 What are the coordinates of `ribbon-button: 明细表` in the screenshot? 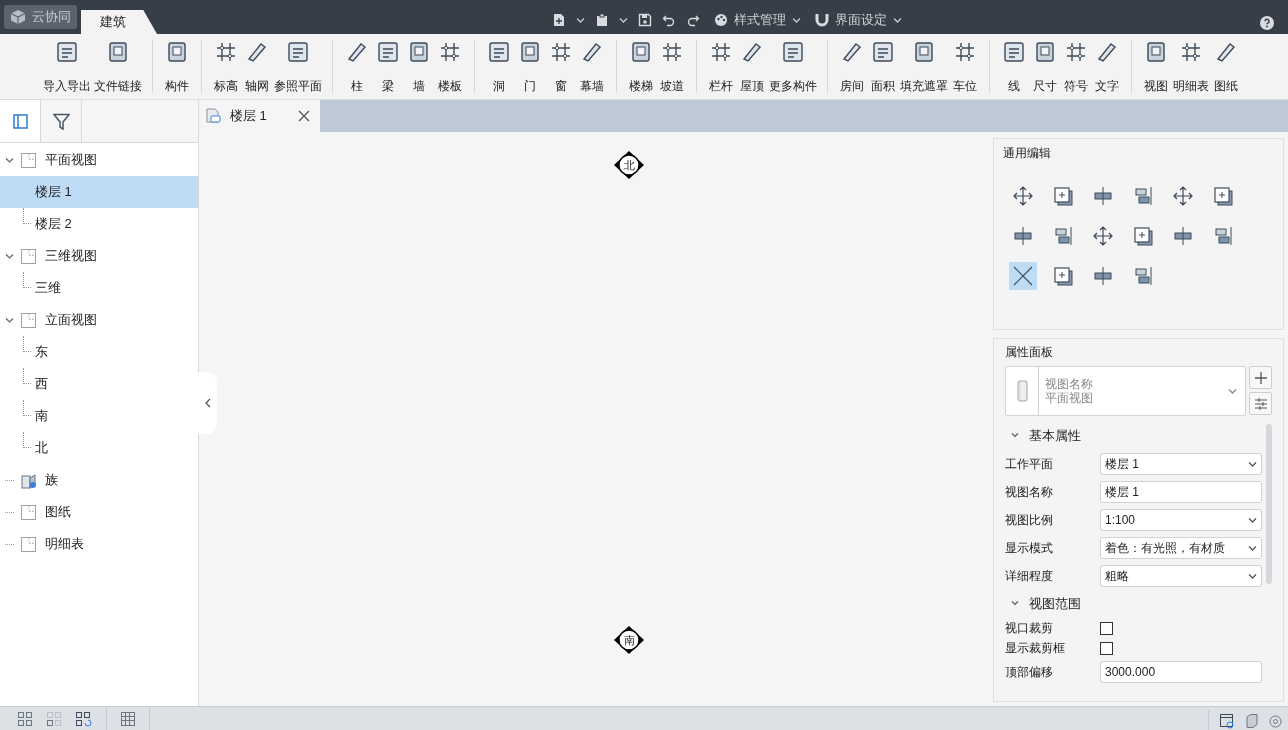 It's located at (1191, 66).